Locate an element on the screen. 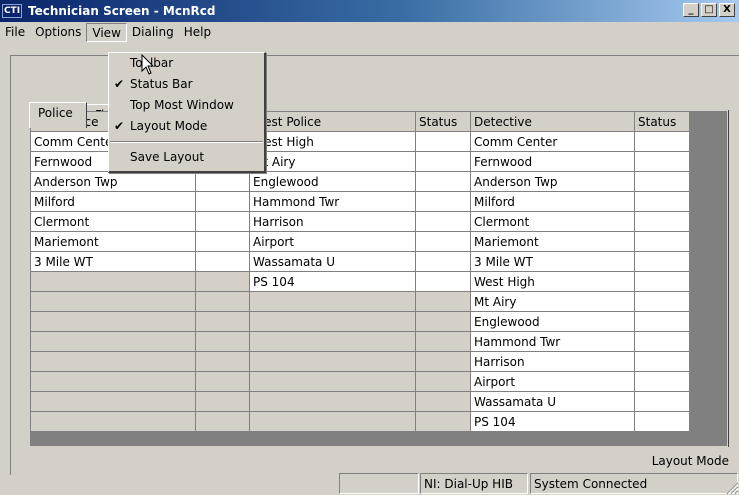 The height and width of the screenshot is (495, 739). grid-cell: Milford is located at coordinates (552, 201).